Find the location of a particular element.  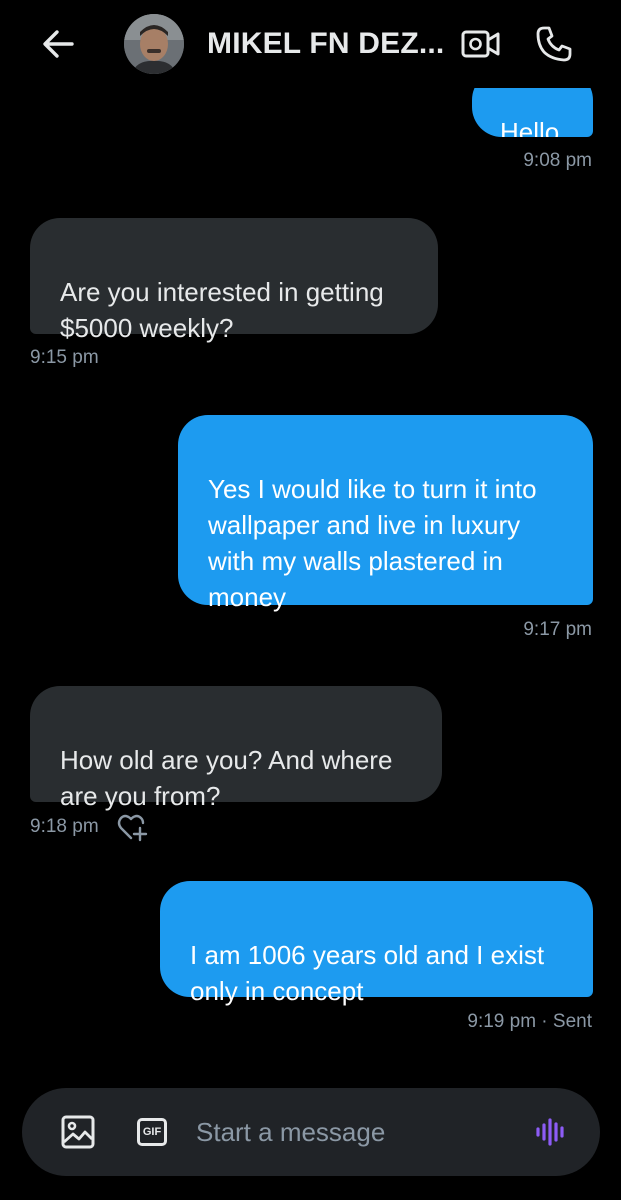

phone-icon is located at coordinates (554, 44).